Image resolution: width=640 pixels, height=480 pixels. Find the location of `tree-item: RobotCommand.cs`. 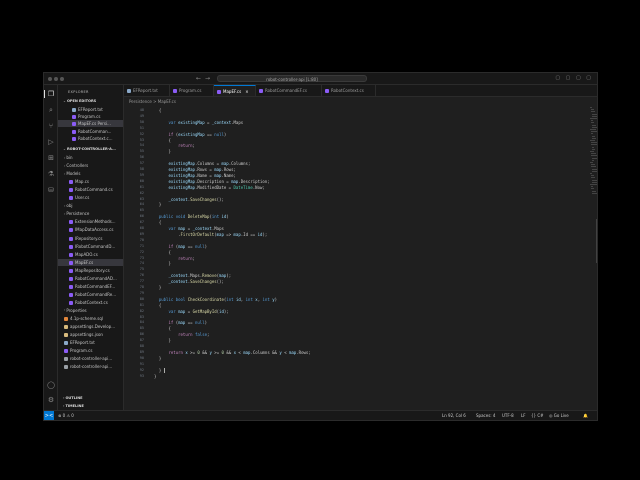

tree-item: RobotCommand.cs is located at coordinates (85, 189).